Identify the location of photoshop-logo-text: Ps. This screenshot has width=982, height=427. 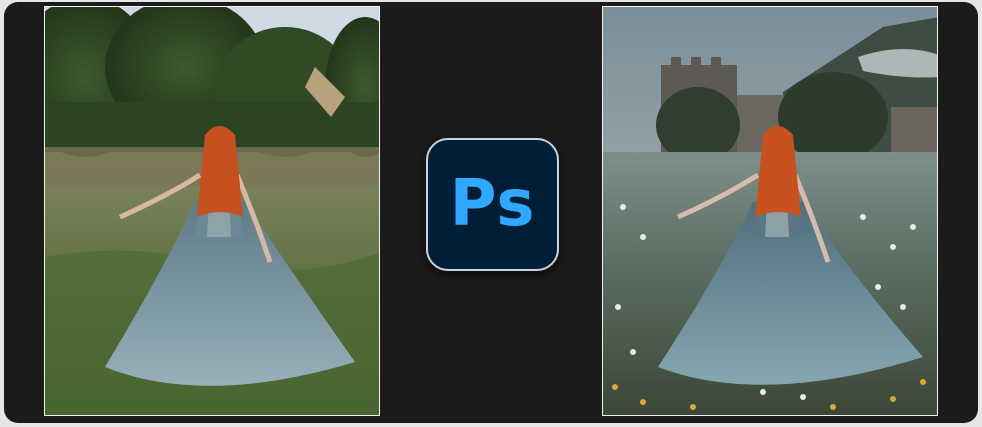
(492, 203).